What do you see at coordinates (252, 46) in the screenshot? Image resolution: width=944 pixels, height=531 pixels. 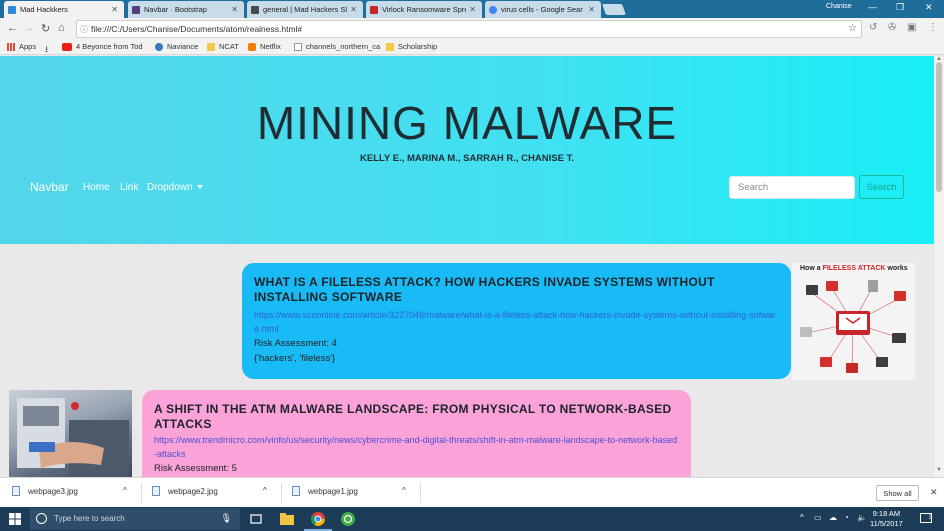 I see `blogger-icon` at bounding box center [252, 46].